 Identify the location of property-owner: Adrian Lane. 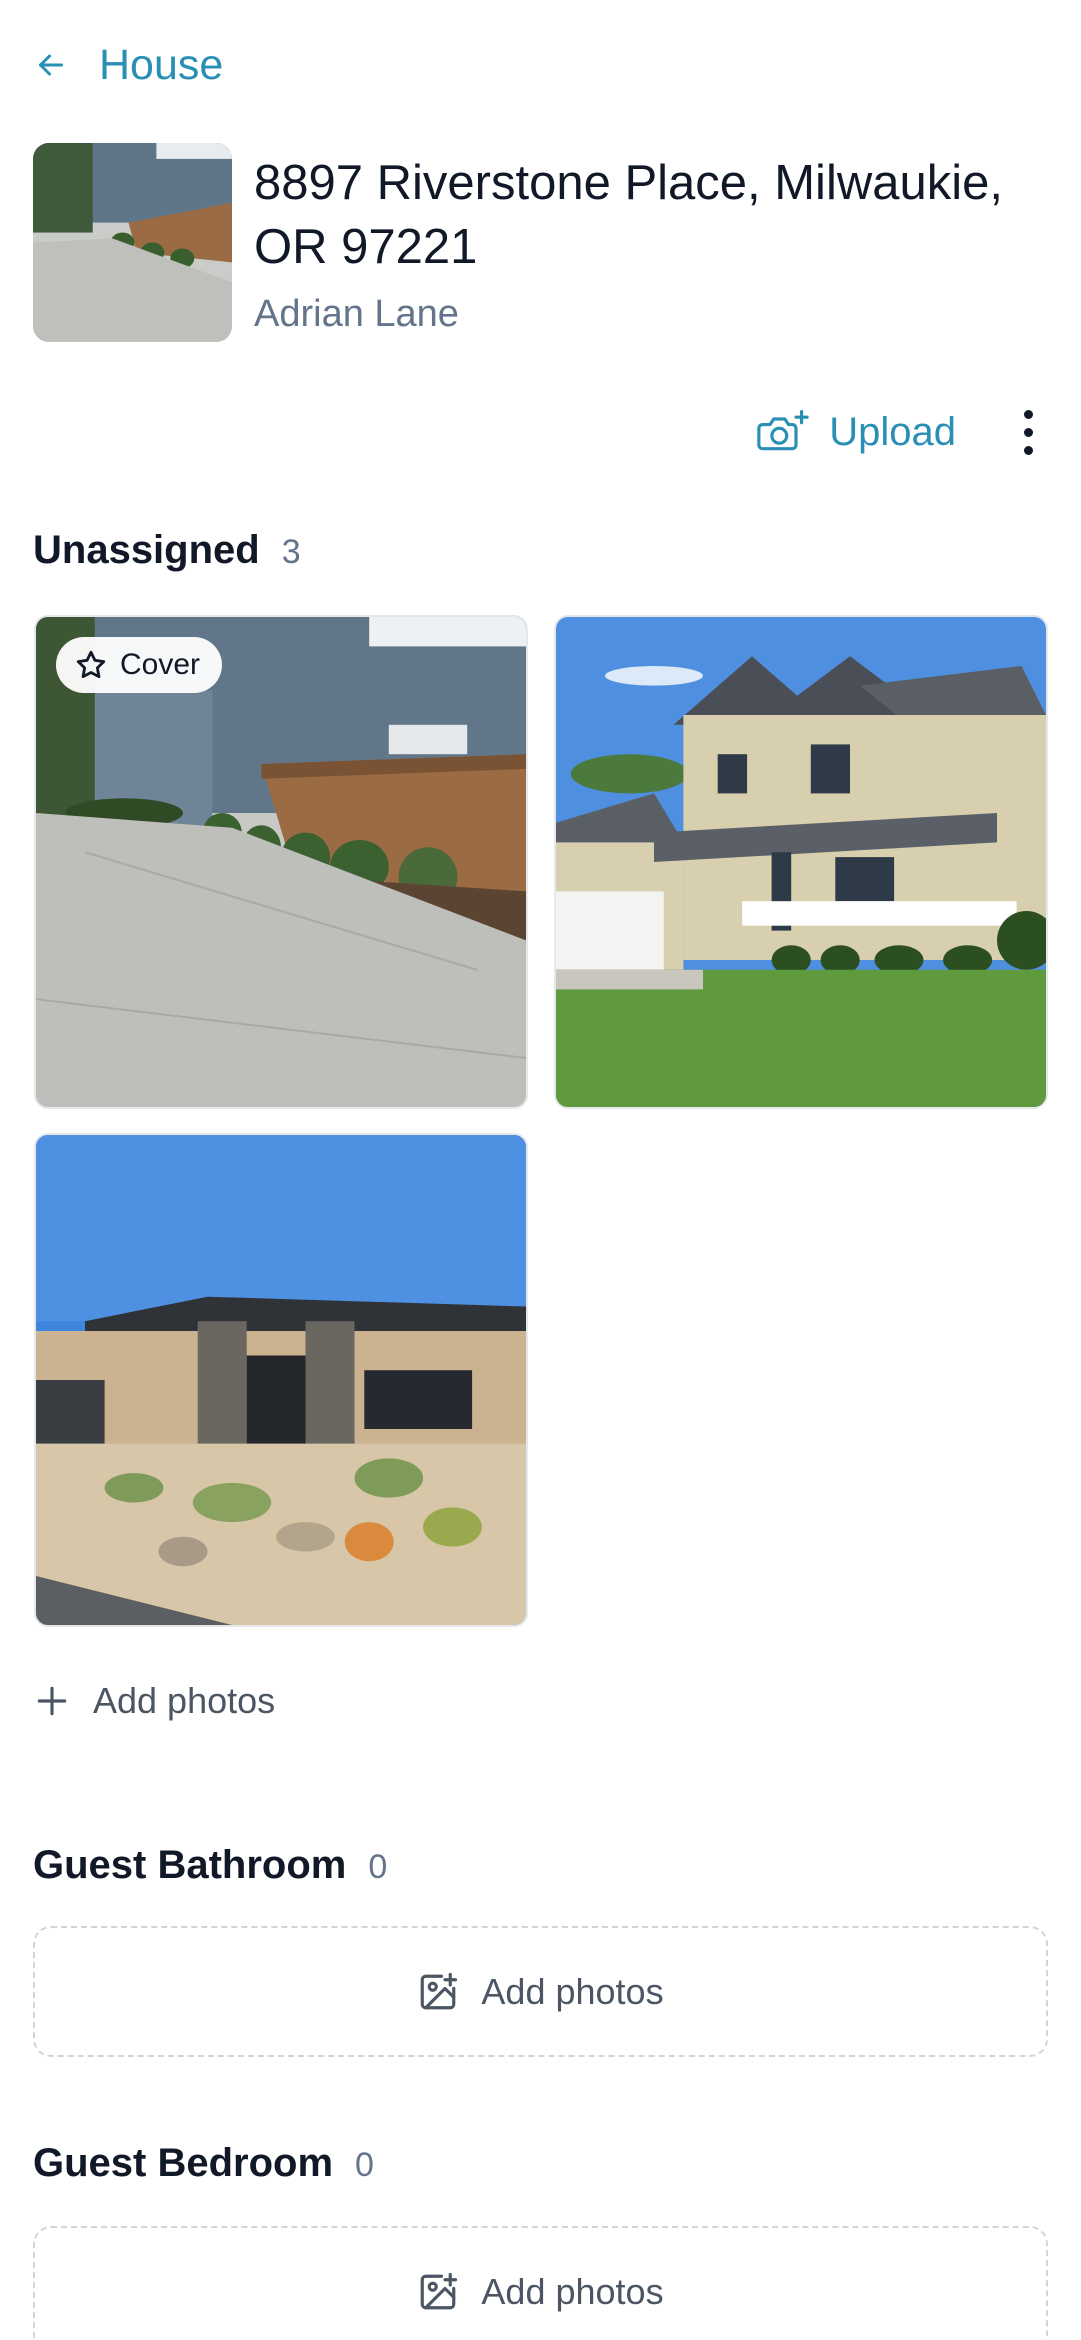
(356, 314).